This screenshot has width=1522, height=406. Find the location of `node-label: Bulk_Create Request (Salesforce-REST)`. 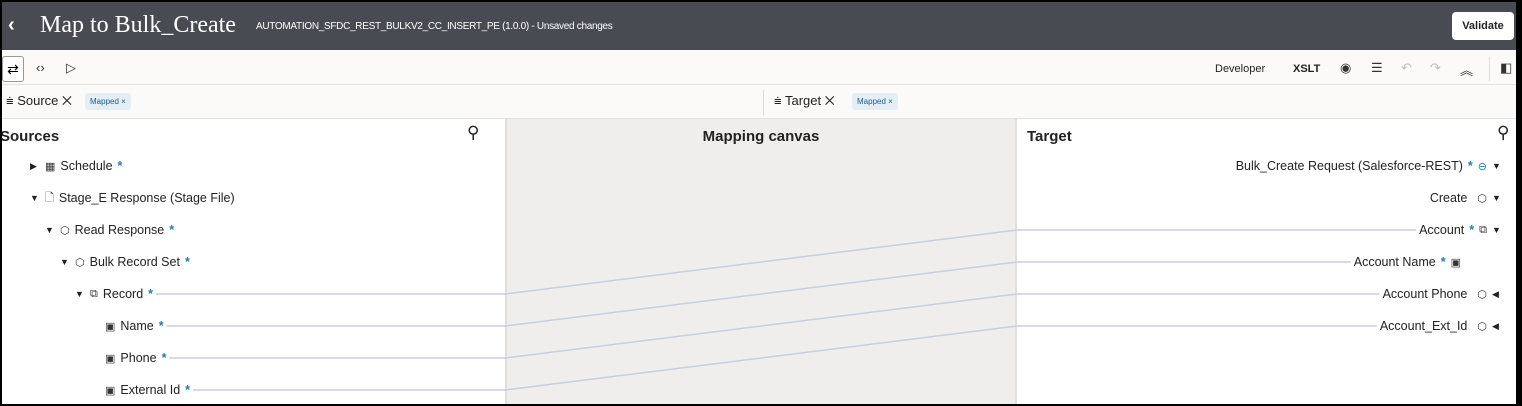

node-label: Bulk_Create Request (Salesforce-REST) is located at coordinates (1349, 166).